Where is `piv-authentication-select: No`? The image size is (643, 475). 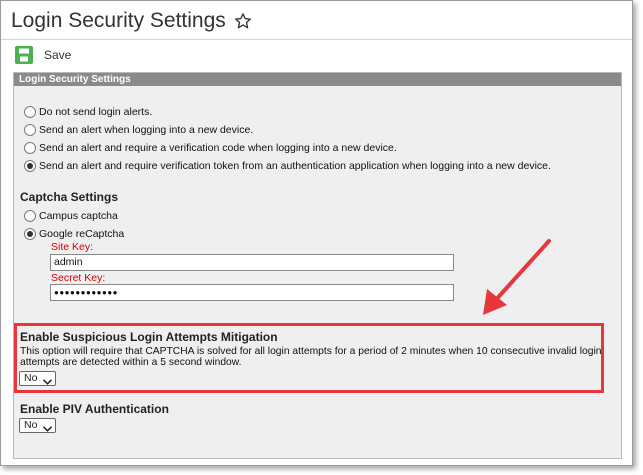 piv-authentication-select: No is located at coordinates (38, 425).